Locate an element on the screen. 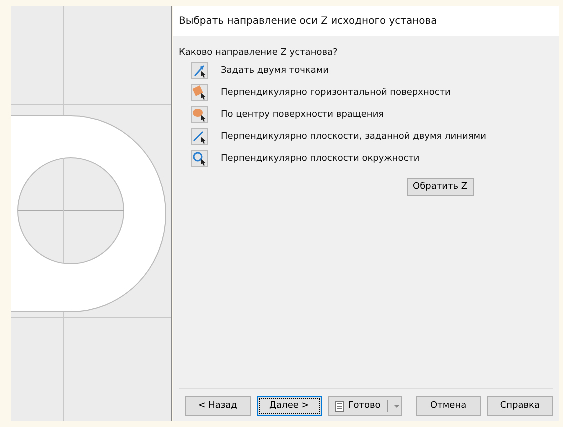  wizard-button: Далее > is located at coordinates (289, 406).